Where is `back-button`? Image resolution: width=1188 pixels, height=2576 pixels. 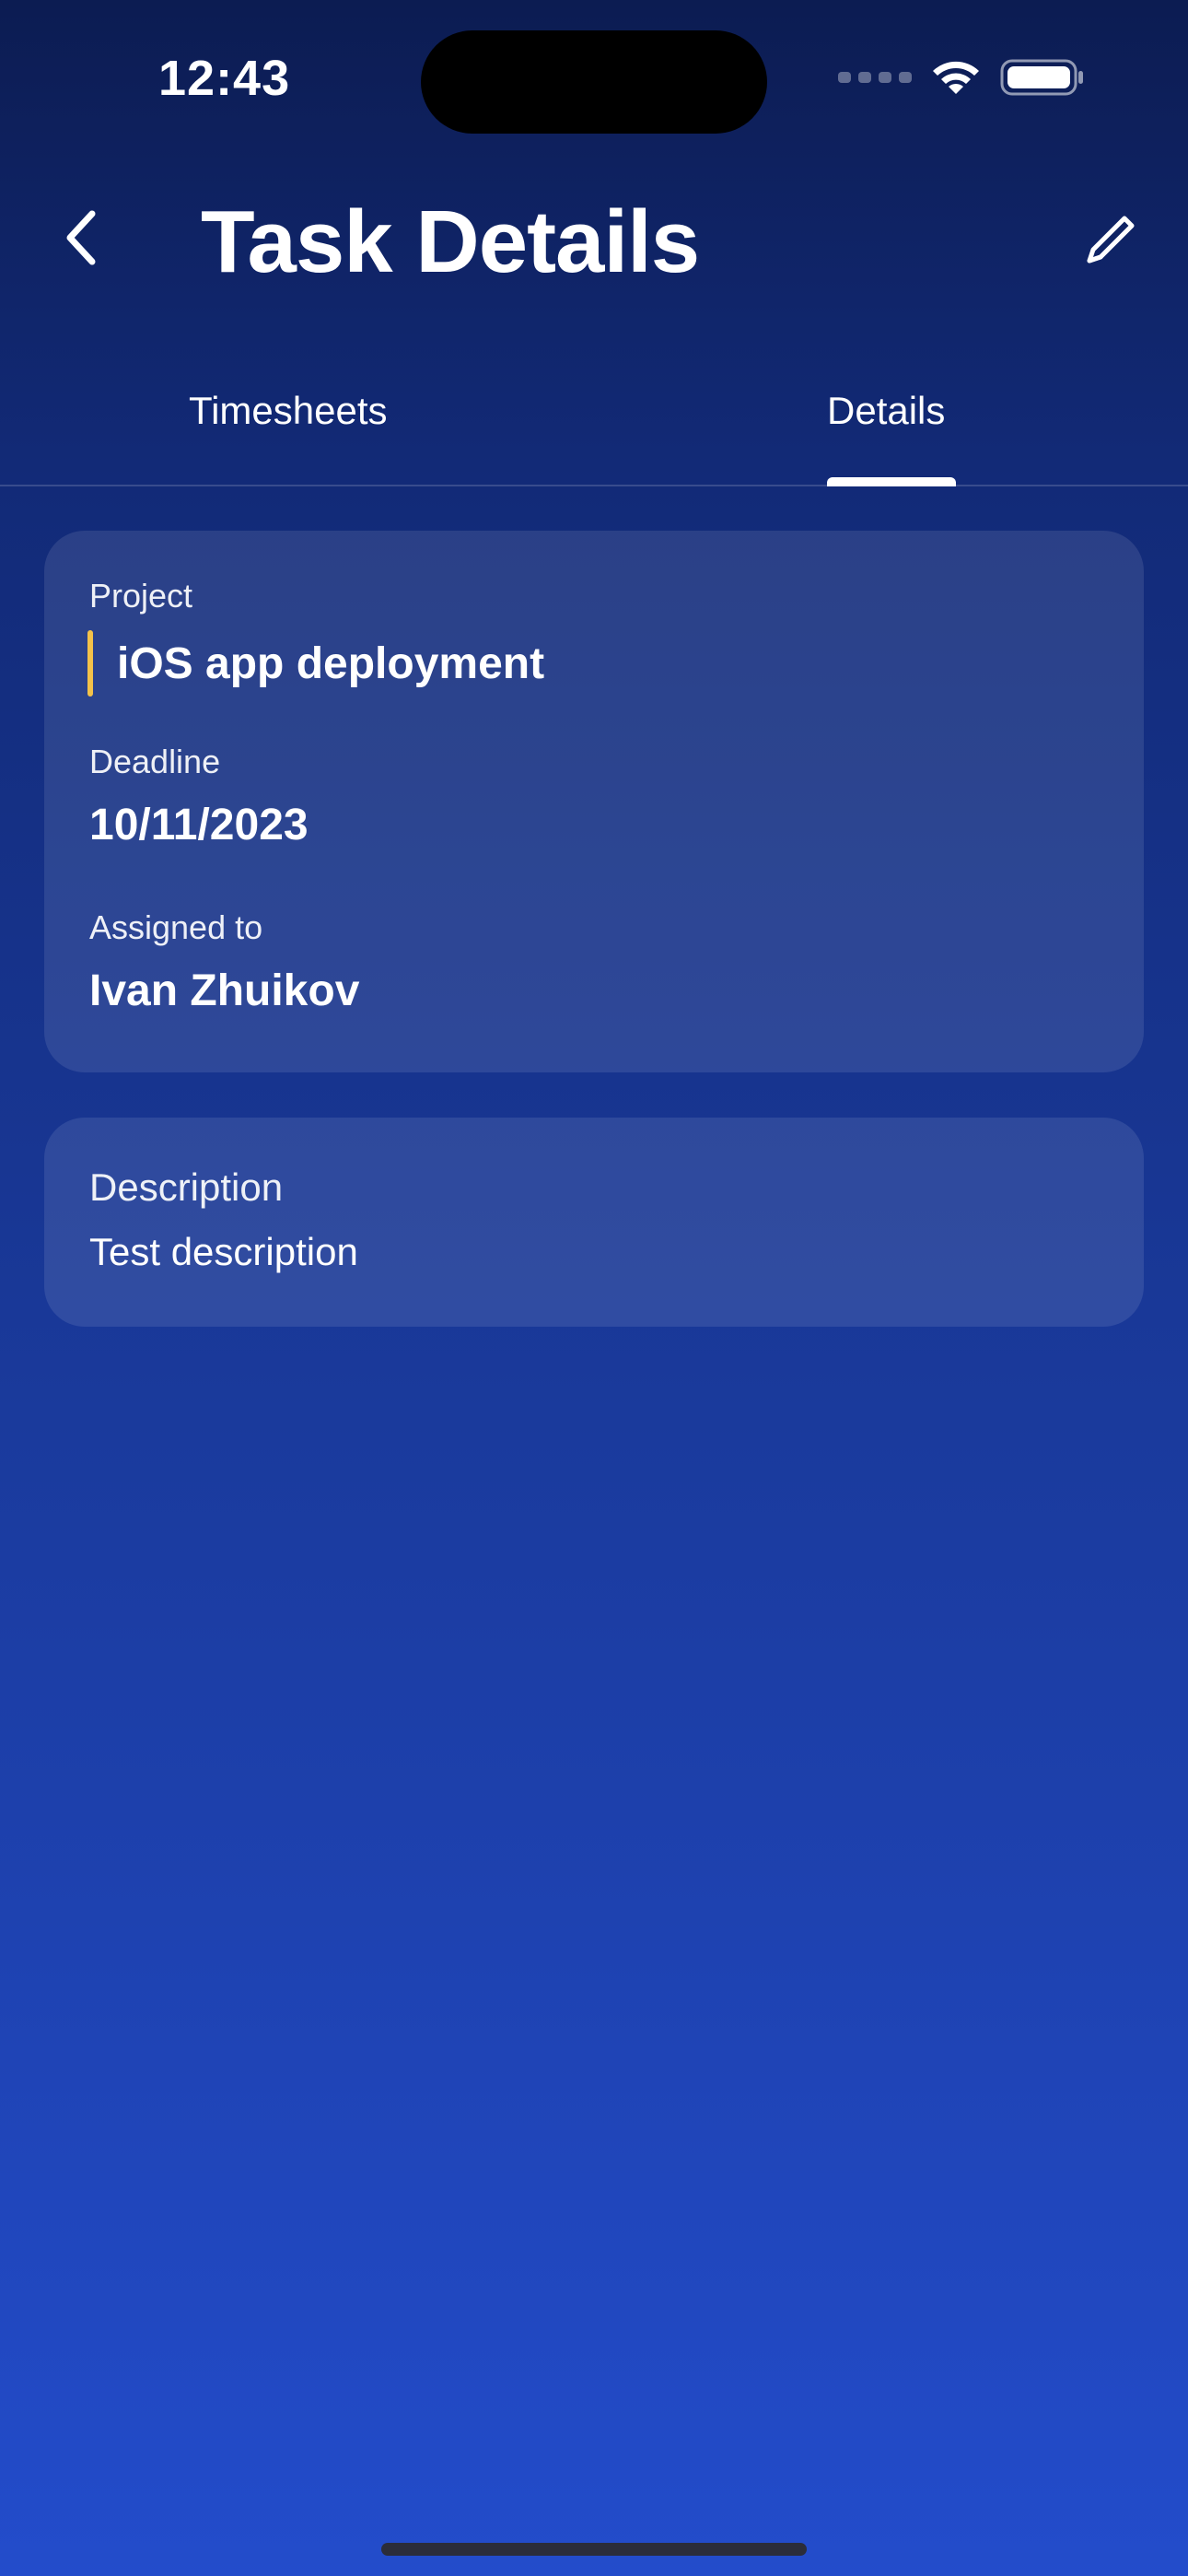 back-button is located at coordinates (81, 239).